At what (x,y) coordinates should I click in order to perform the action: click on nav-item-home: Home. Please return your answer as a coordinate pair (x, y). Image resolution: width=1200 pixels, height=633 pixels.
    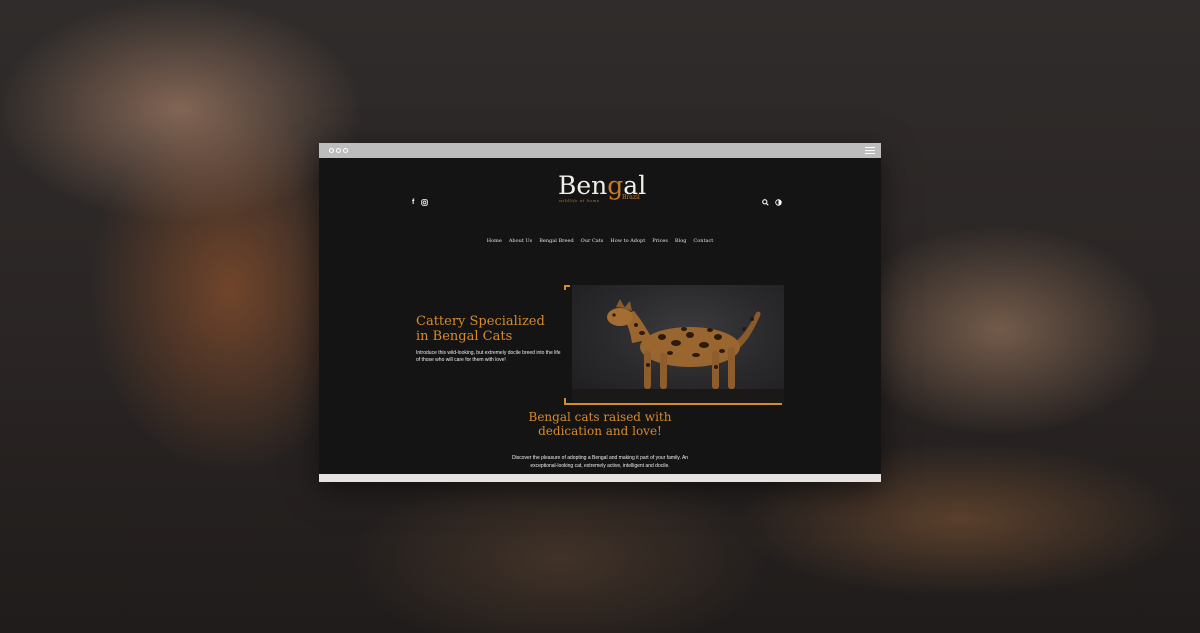
    Looking at the image, I should click on (494, 241).